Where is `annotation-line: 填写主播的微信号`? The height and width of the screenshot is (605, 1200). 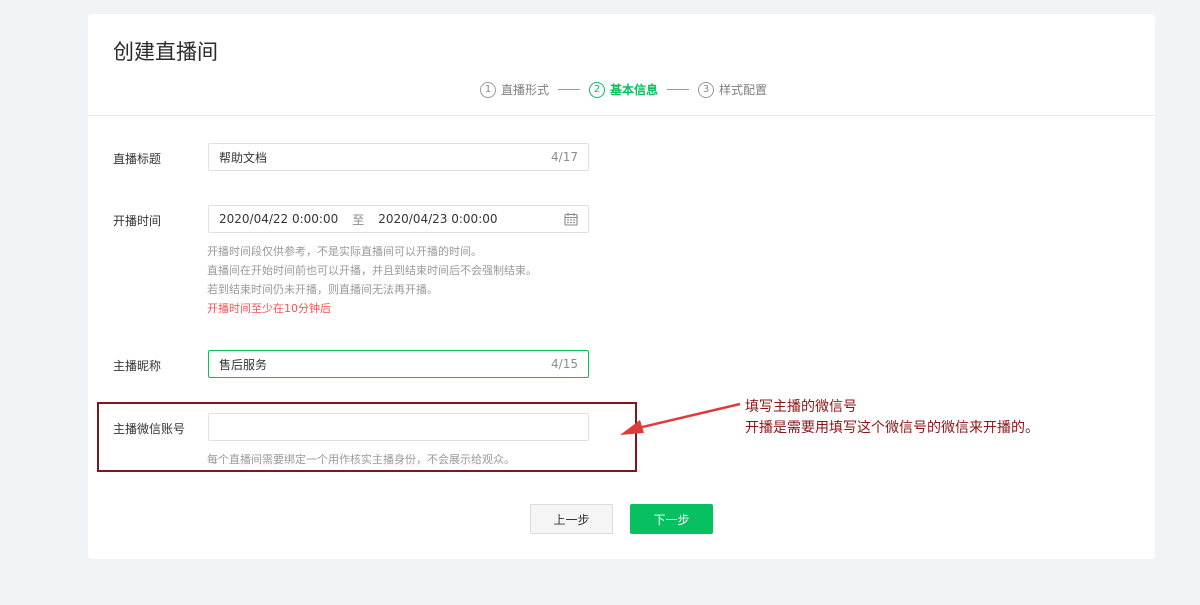 annotation-line: 填写主播的微信号 is located at coordinates (801, 407).